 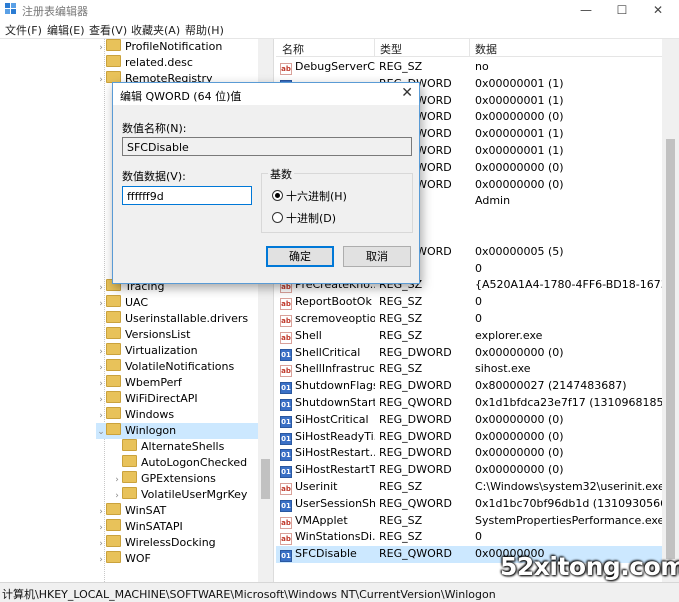 I want to click on menu-file: 文件(F), so click(x=23, y=30).